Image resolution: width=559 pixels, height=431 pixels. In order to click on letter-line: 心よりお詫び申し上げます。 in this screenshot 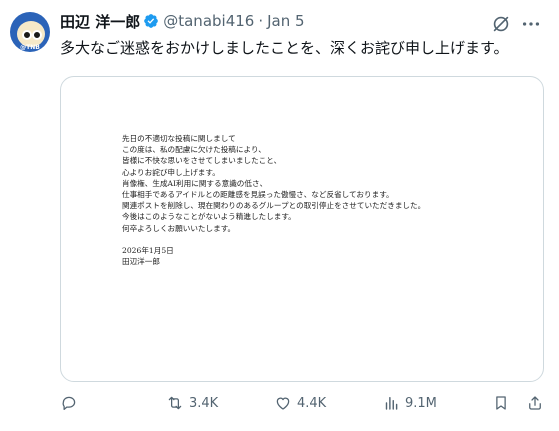, I will do `click(171, 172)`.